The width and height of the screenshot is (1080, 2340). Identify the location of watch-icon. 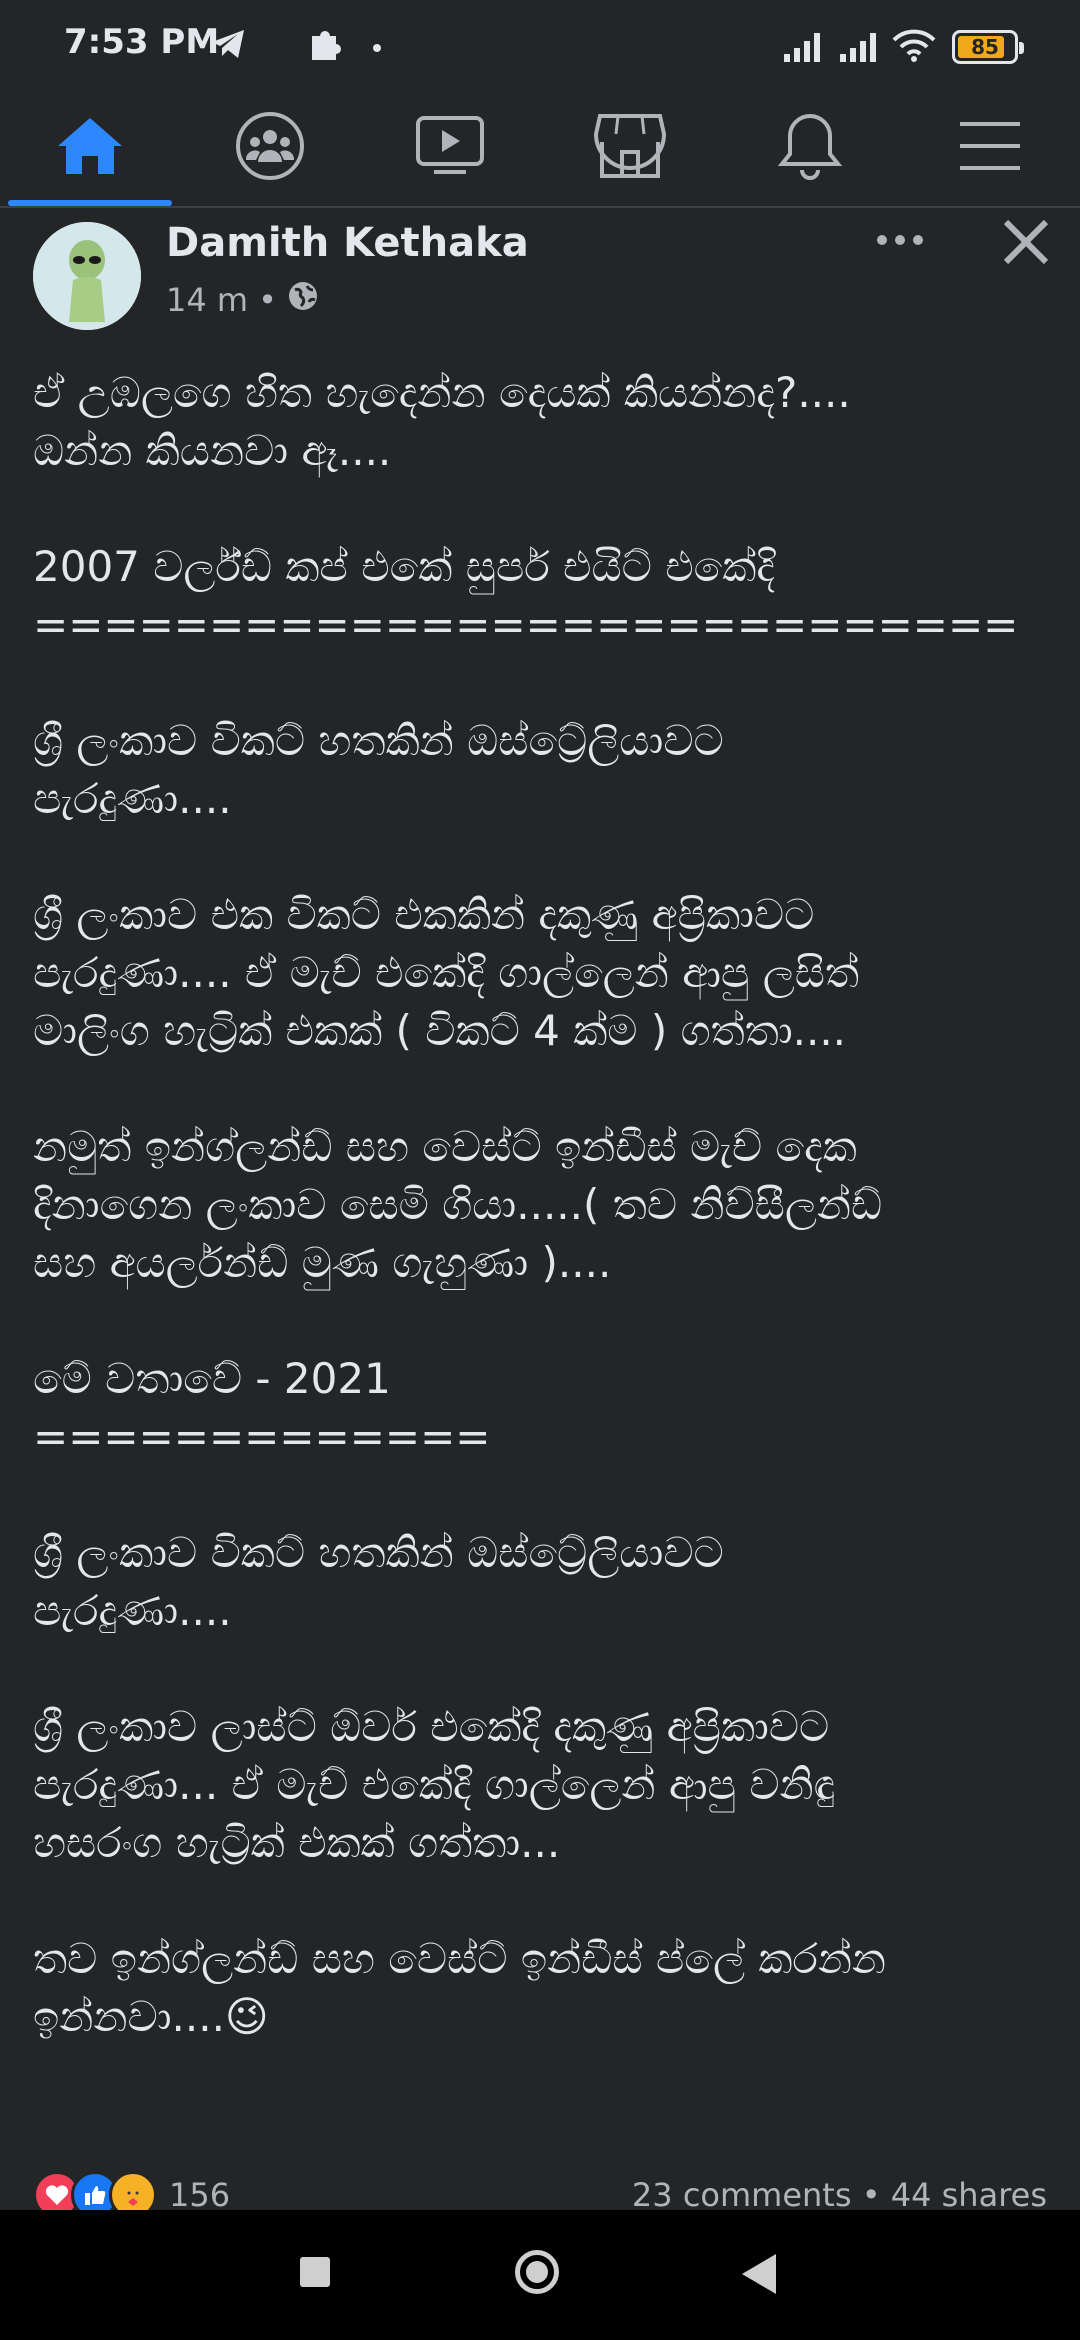
(450, 148).